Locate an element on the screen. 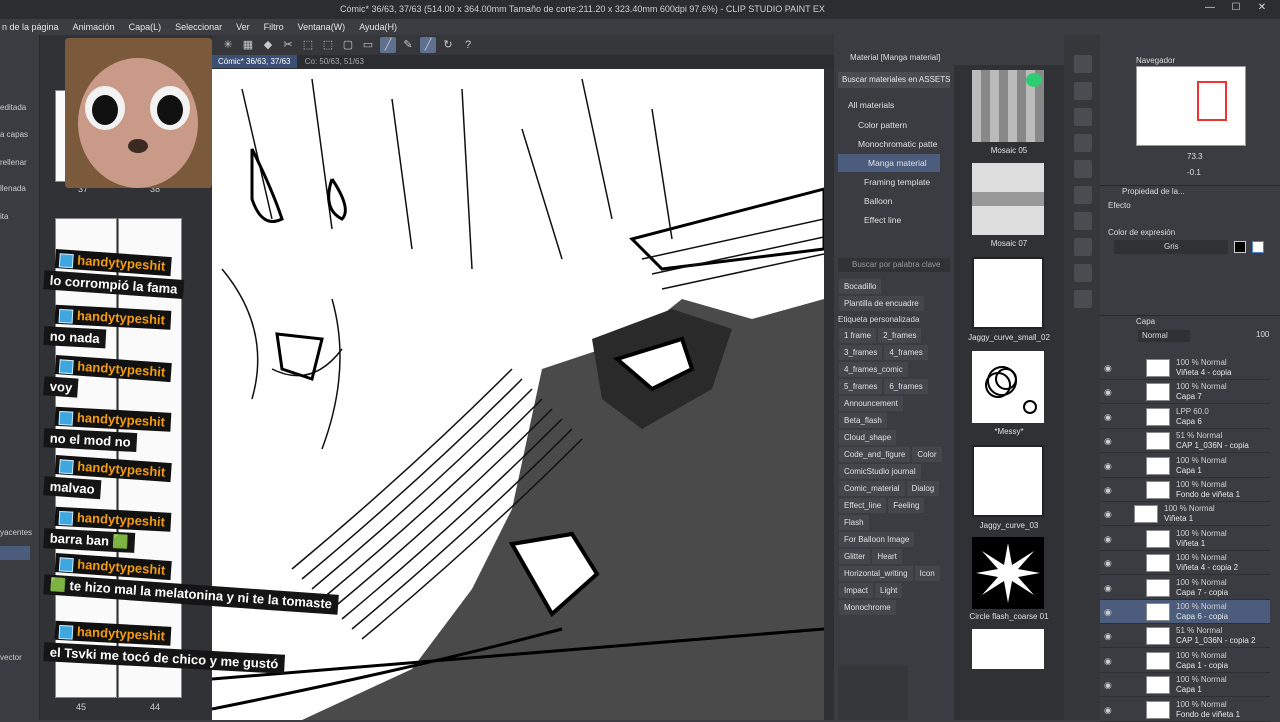 The image size is (1280, 722). tag-item: Icon is located at coordinates (927, 573).